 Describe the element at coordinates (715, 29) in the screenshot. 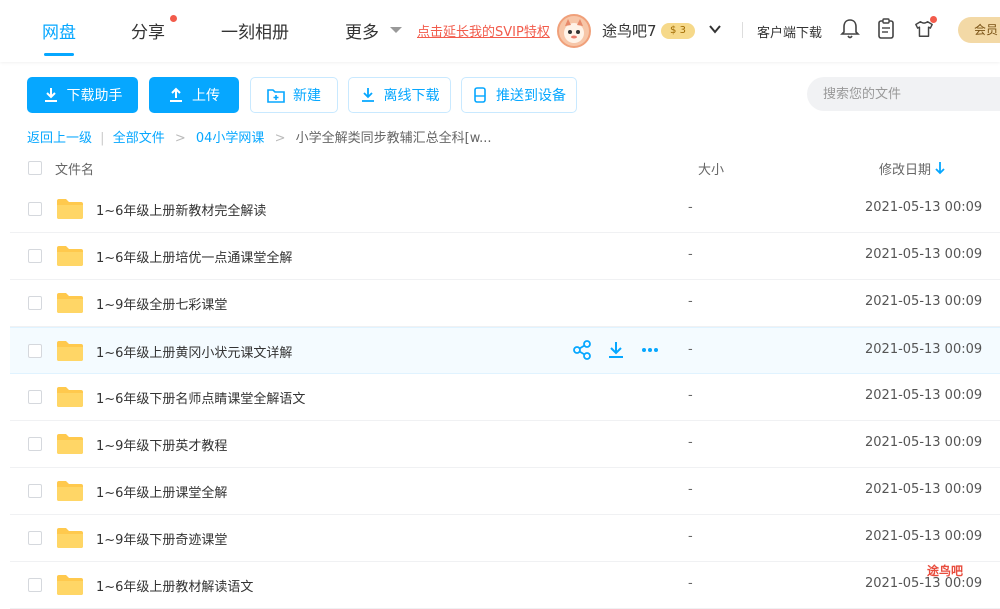

I see `account-chevron-down-icon` at that location.